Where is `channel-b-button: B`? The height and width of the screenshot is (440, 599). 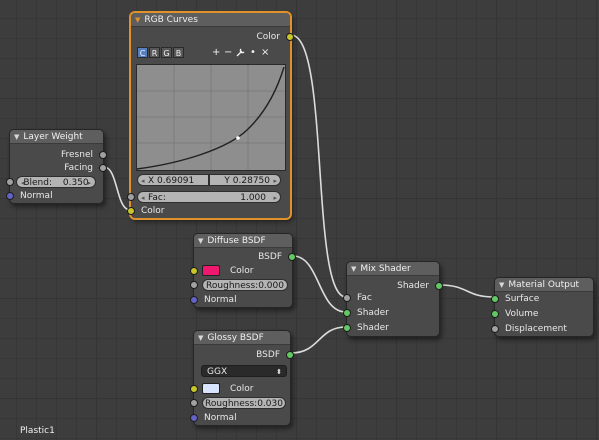
channel-b-button: B is located at coordinates (178, 52).